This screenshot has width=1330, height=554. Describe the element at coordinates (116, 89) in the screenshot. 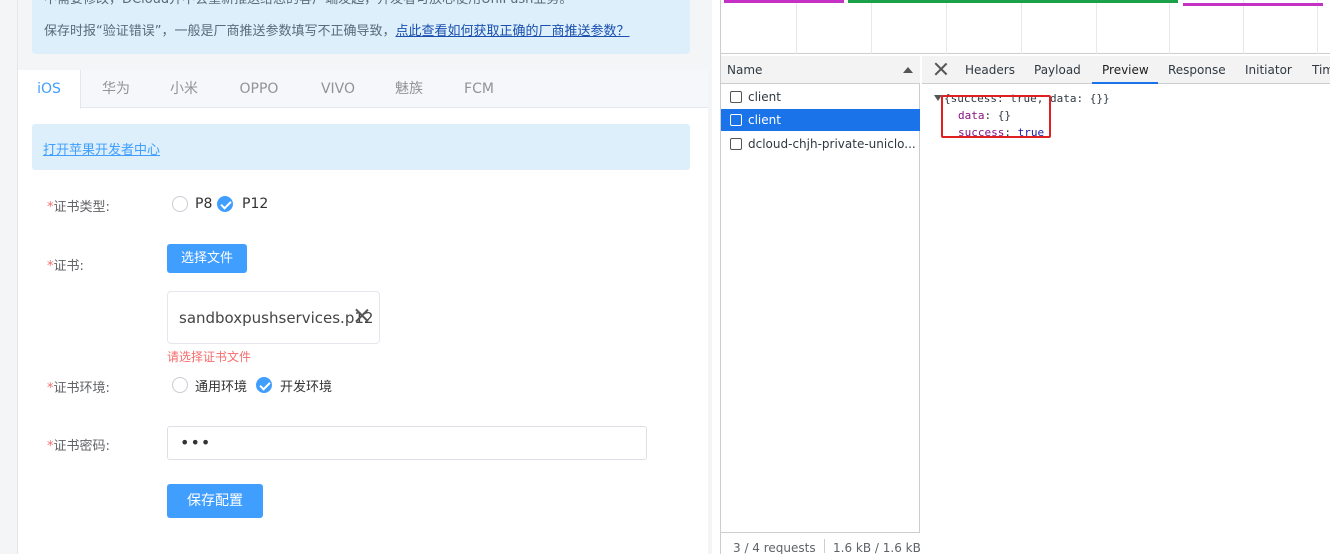

I see `tab-huawei: 华为` at that location.